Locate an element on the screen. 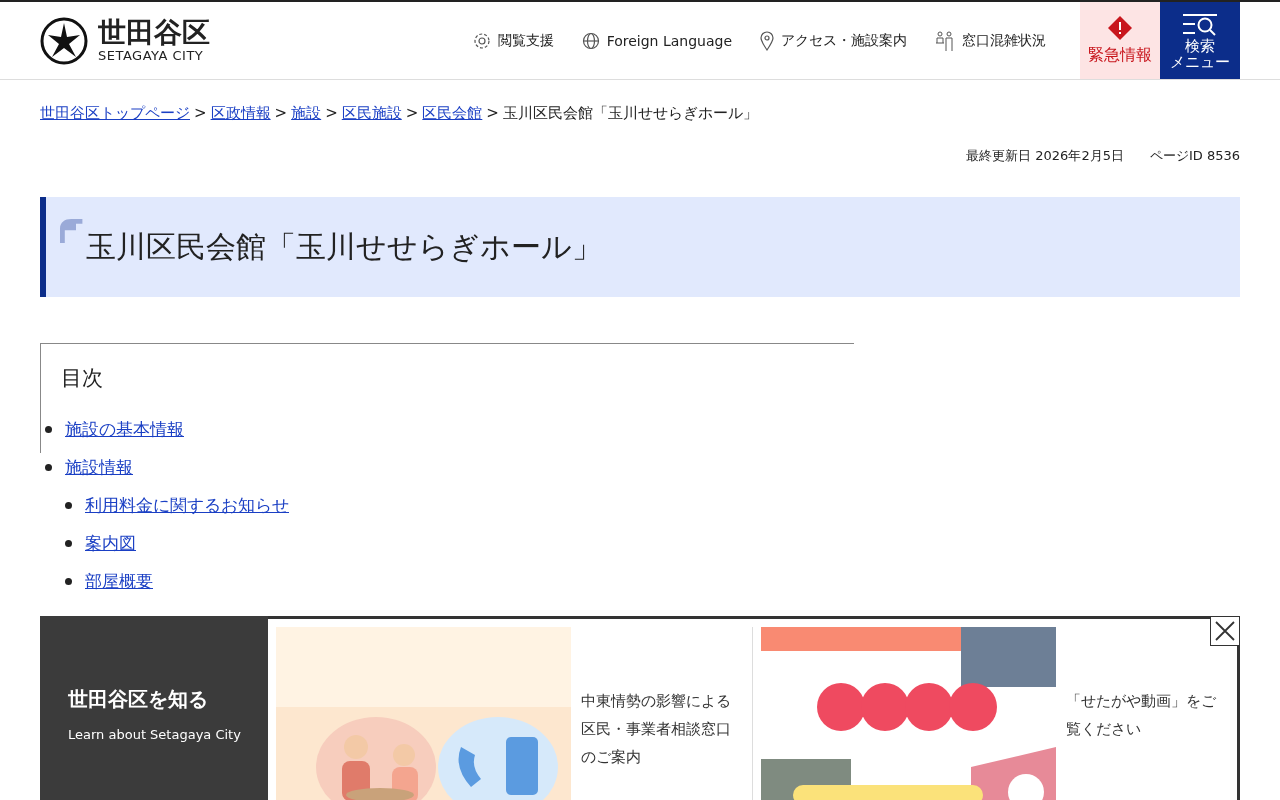 This screenshot has height=800, width=1280. emergency-info-button: 緊急情報 is located at coordinates (1120, 40).